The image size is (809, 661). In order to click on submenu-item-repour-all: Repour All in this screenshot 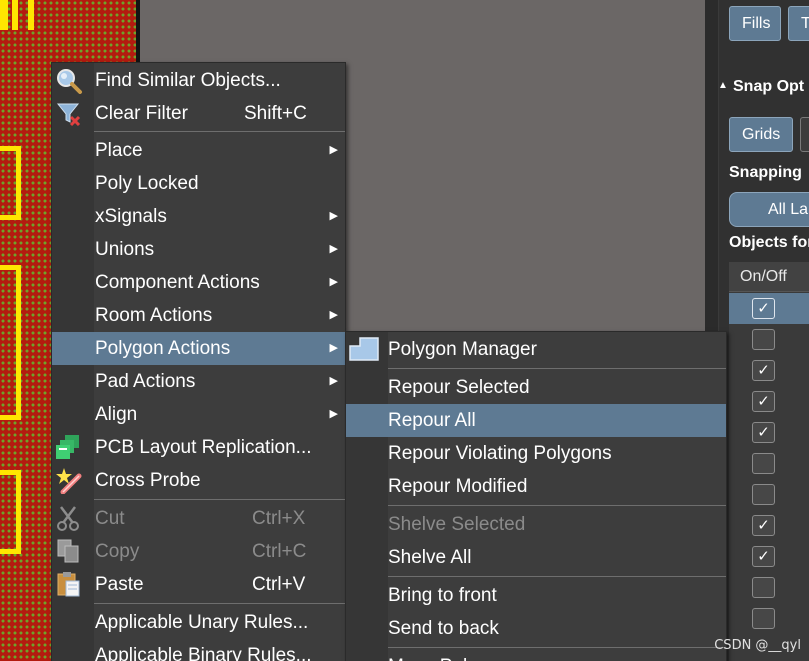, I will do `click(536, 420)`.